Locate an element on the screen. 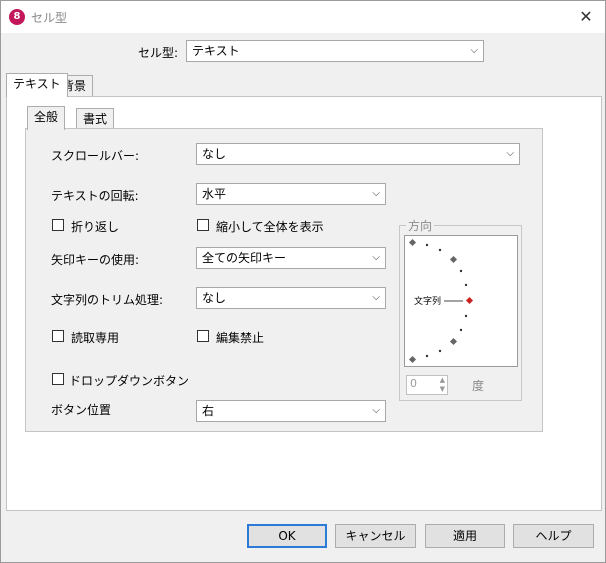 Image resolution: width=606 pixels, height=563 pixels. arrow-keys-select: 全ての矢印キー ⌵ is located at coordinates (291, 258).